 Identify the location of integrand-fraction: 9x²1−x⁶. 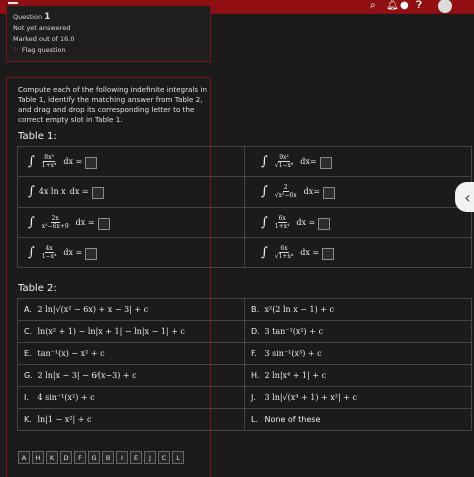
(284, 161).